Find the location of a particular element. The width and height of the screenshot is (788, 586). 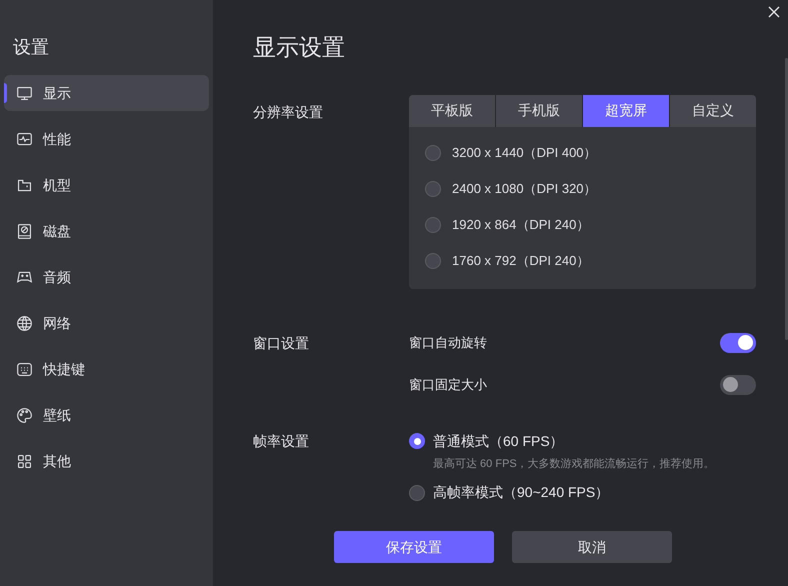

radio-label: 高帧率模式（90~240 FPS） is located at coordinates (521, 492).